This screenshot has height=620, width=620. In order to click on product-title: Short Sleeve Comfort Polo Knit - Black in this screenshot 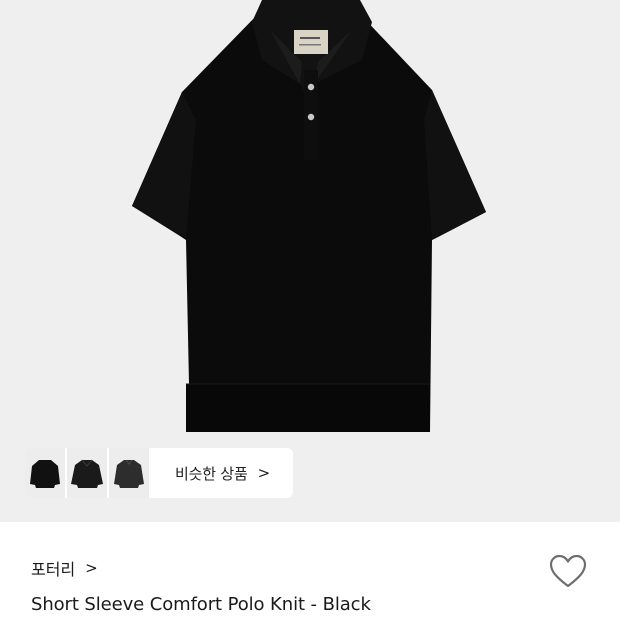, I will do `click(201, 604)`.